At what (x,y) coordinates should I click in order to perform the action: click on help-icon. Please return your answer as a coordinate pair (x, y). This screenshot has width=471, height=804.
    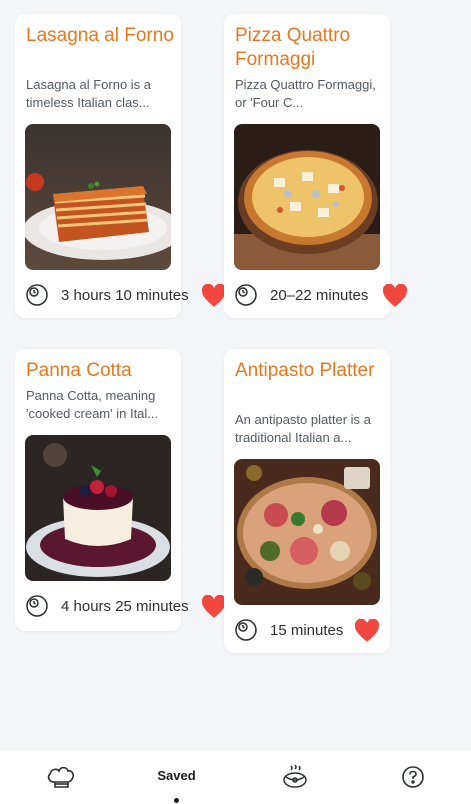
    Looking at the image, I should click on (412, 777).